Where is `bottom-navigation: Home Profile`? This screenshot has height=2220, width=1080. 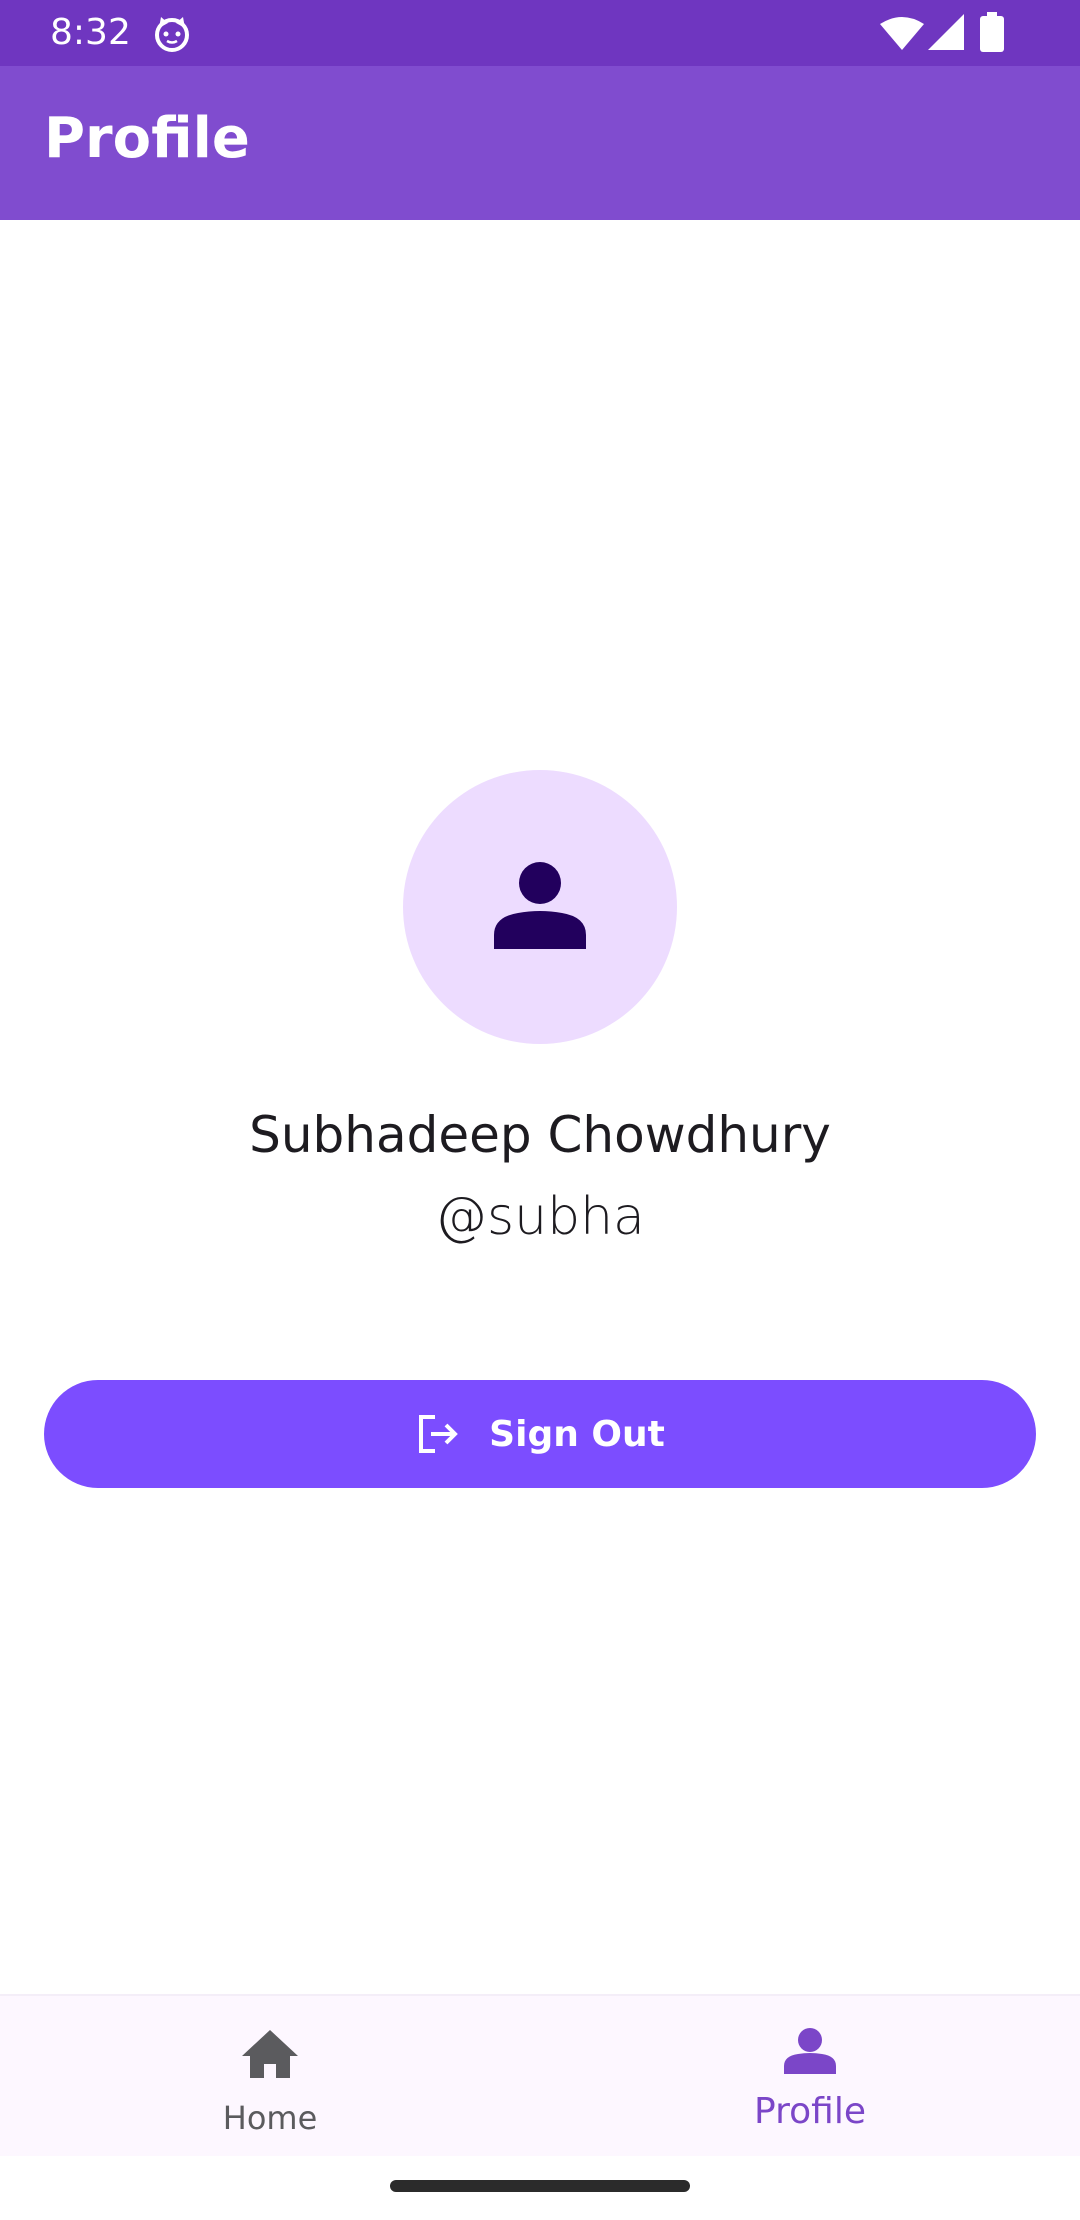
bottom-navigation: Home Profile is located at coordinates (540, 2075).